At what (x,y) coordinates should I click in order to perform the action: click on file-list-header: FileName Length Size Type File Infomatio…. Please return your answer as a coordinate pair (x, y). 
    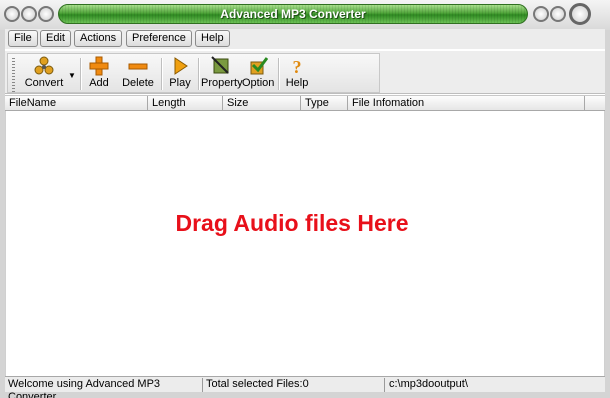
    Looking at the image, I should click on (305, 103).